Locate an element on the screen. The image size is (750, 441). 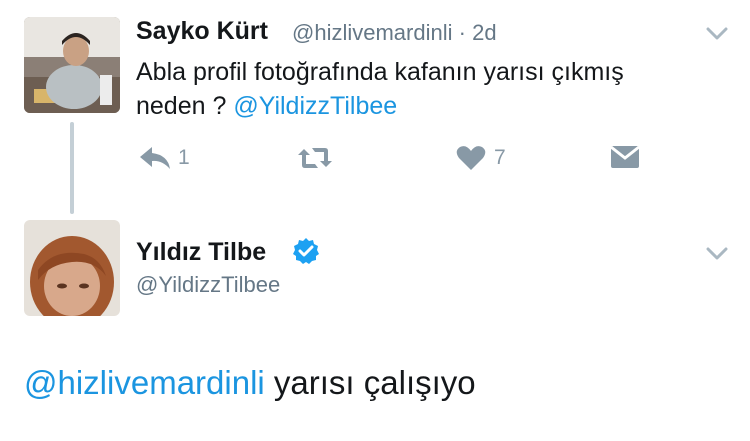
like-count: 7 is located at coordinates (500, 157).